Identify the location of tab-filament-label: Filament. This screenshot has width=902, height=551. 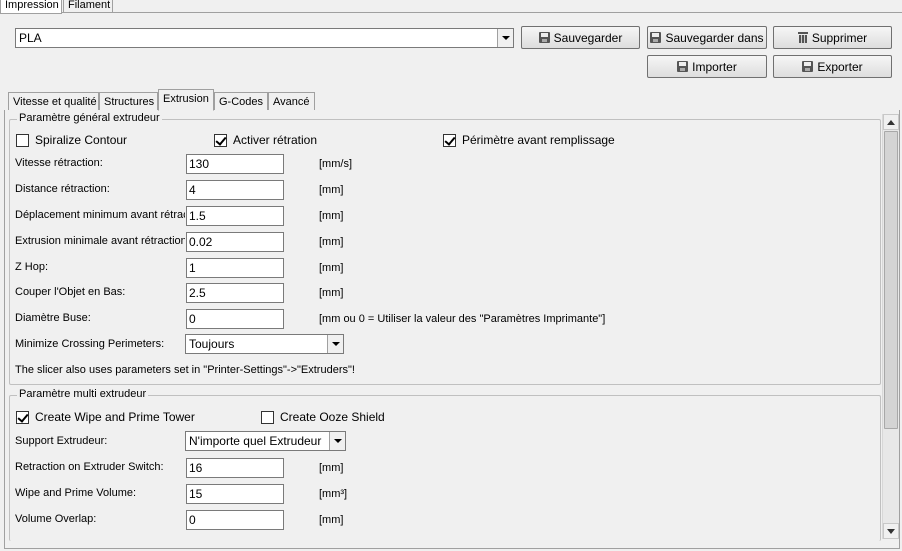
(89, 5).